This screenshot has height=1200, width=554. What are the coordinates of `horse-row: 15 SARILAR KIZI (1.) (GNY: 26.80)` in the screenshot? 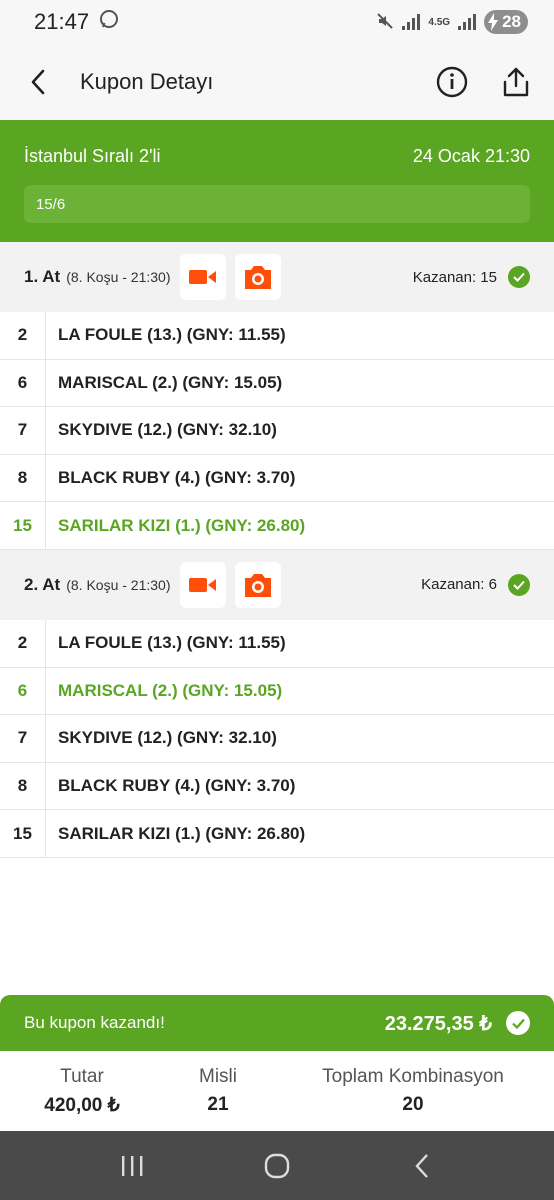 It's located at (277, 834).